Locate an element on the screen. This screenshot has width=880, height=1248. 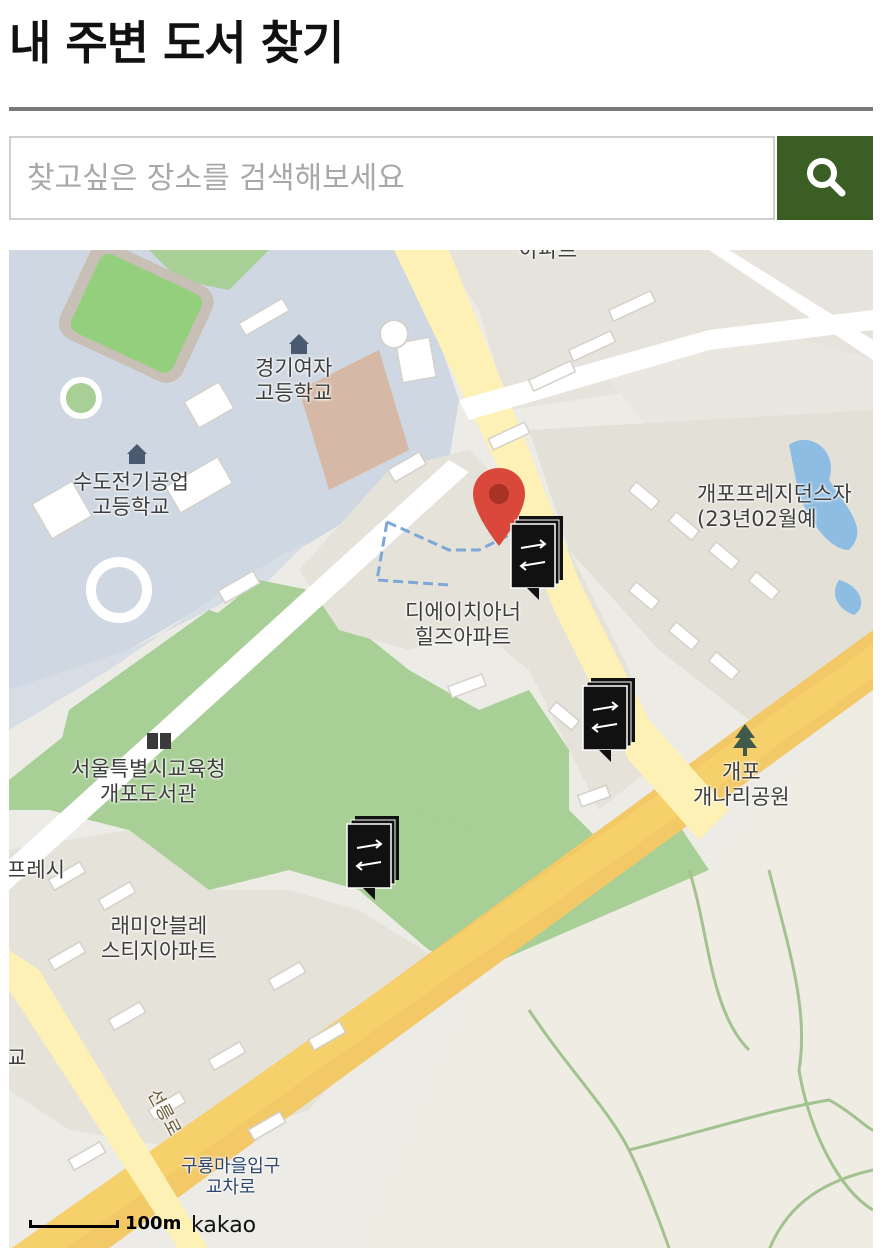
kakao-logo: kakao is located at coordinates (224, 1225).